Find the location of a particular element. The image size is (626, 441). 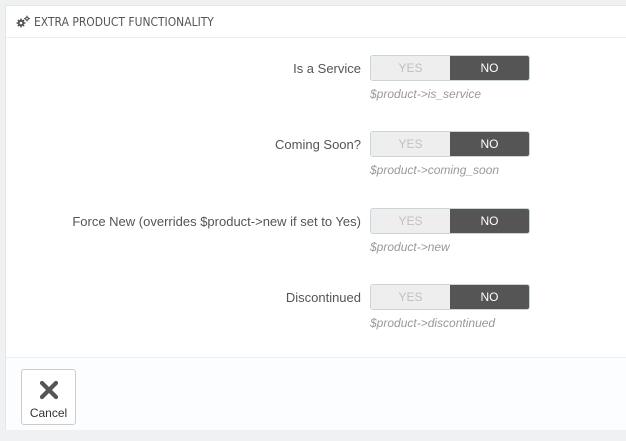

switch-discontinued: YES NO is located at coordinates (450, 297).